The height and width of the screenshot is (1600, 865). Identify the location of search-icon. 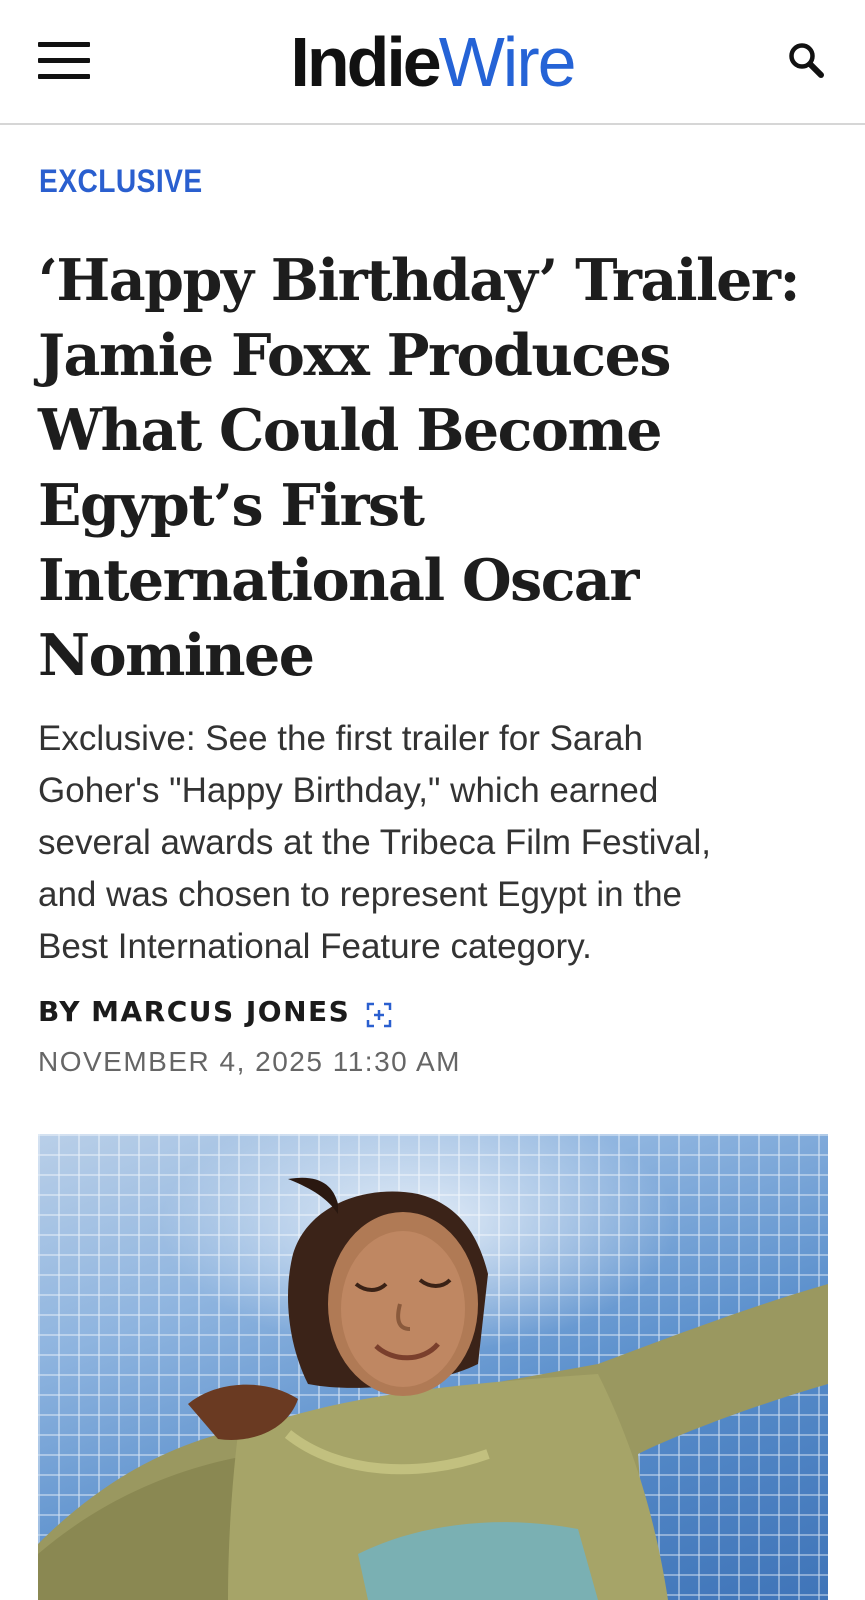
(807, 61).